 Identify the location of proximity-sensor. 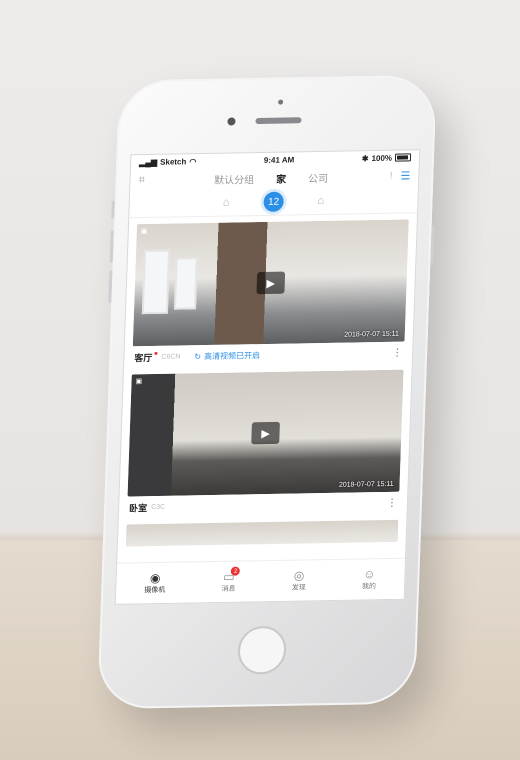
(281, 102).